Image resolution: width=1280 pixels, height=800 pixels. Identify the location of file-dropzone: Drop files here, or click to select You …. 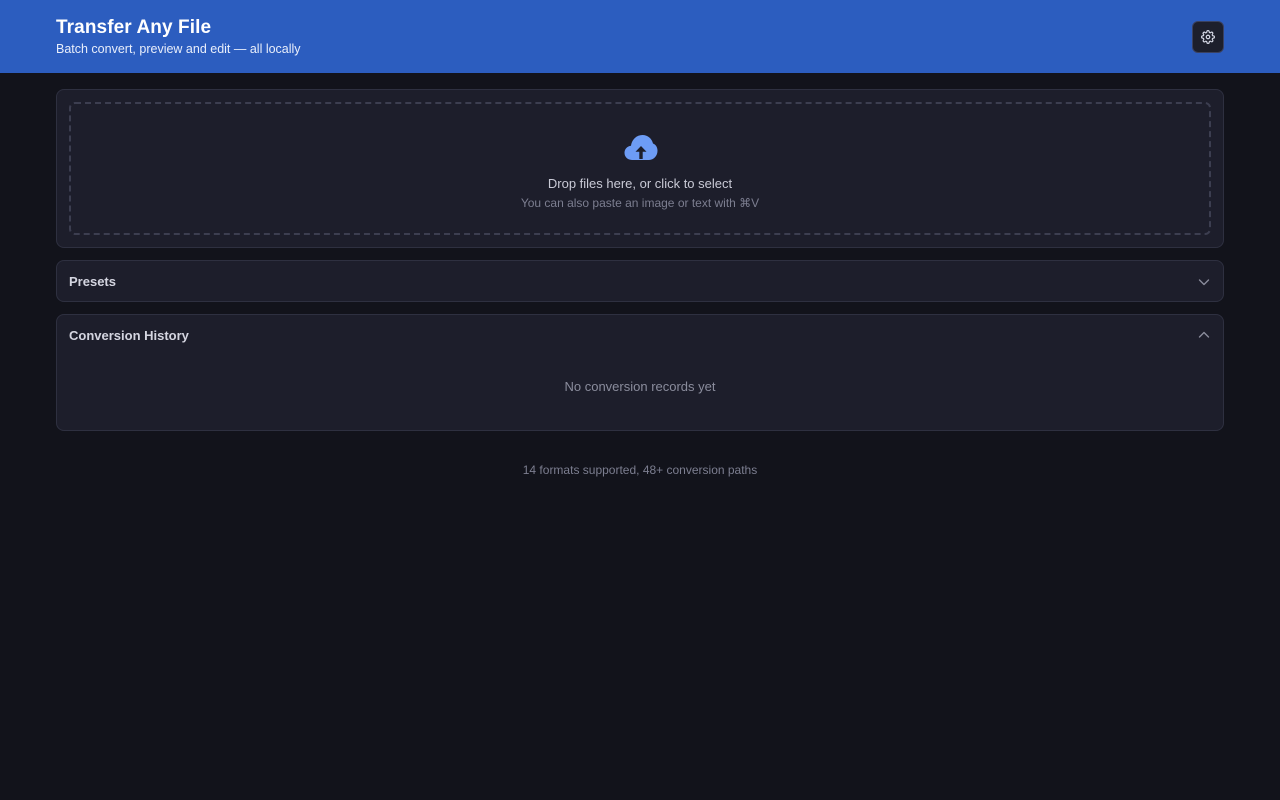
(640, 168).